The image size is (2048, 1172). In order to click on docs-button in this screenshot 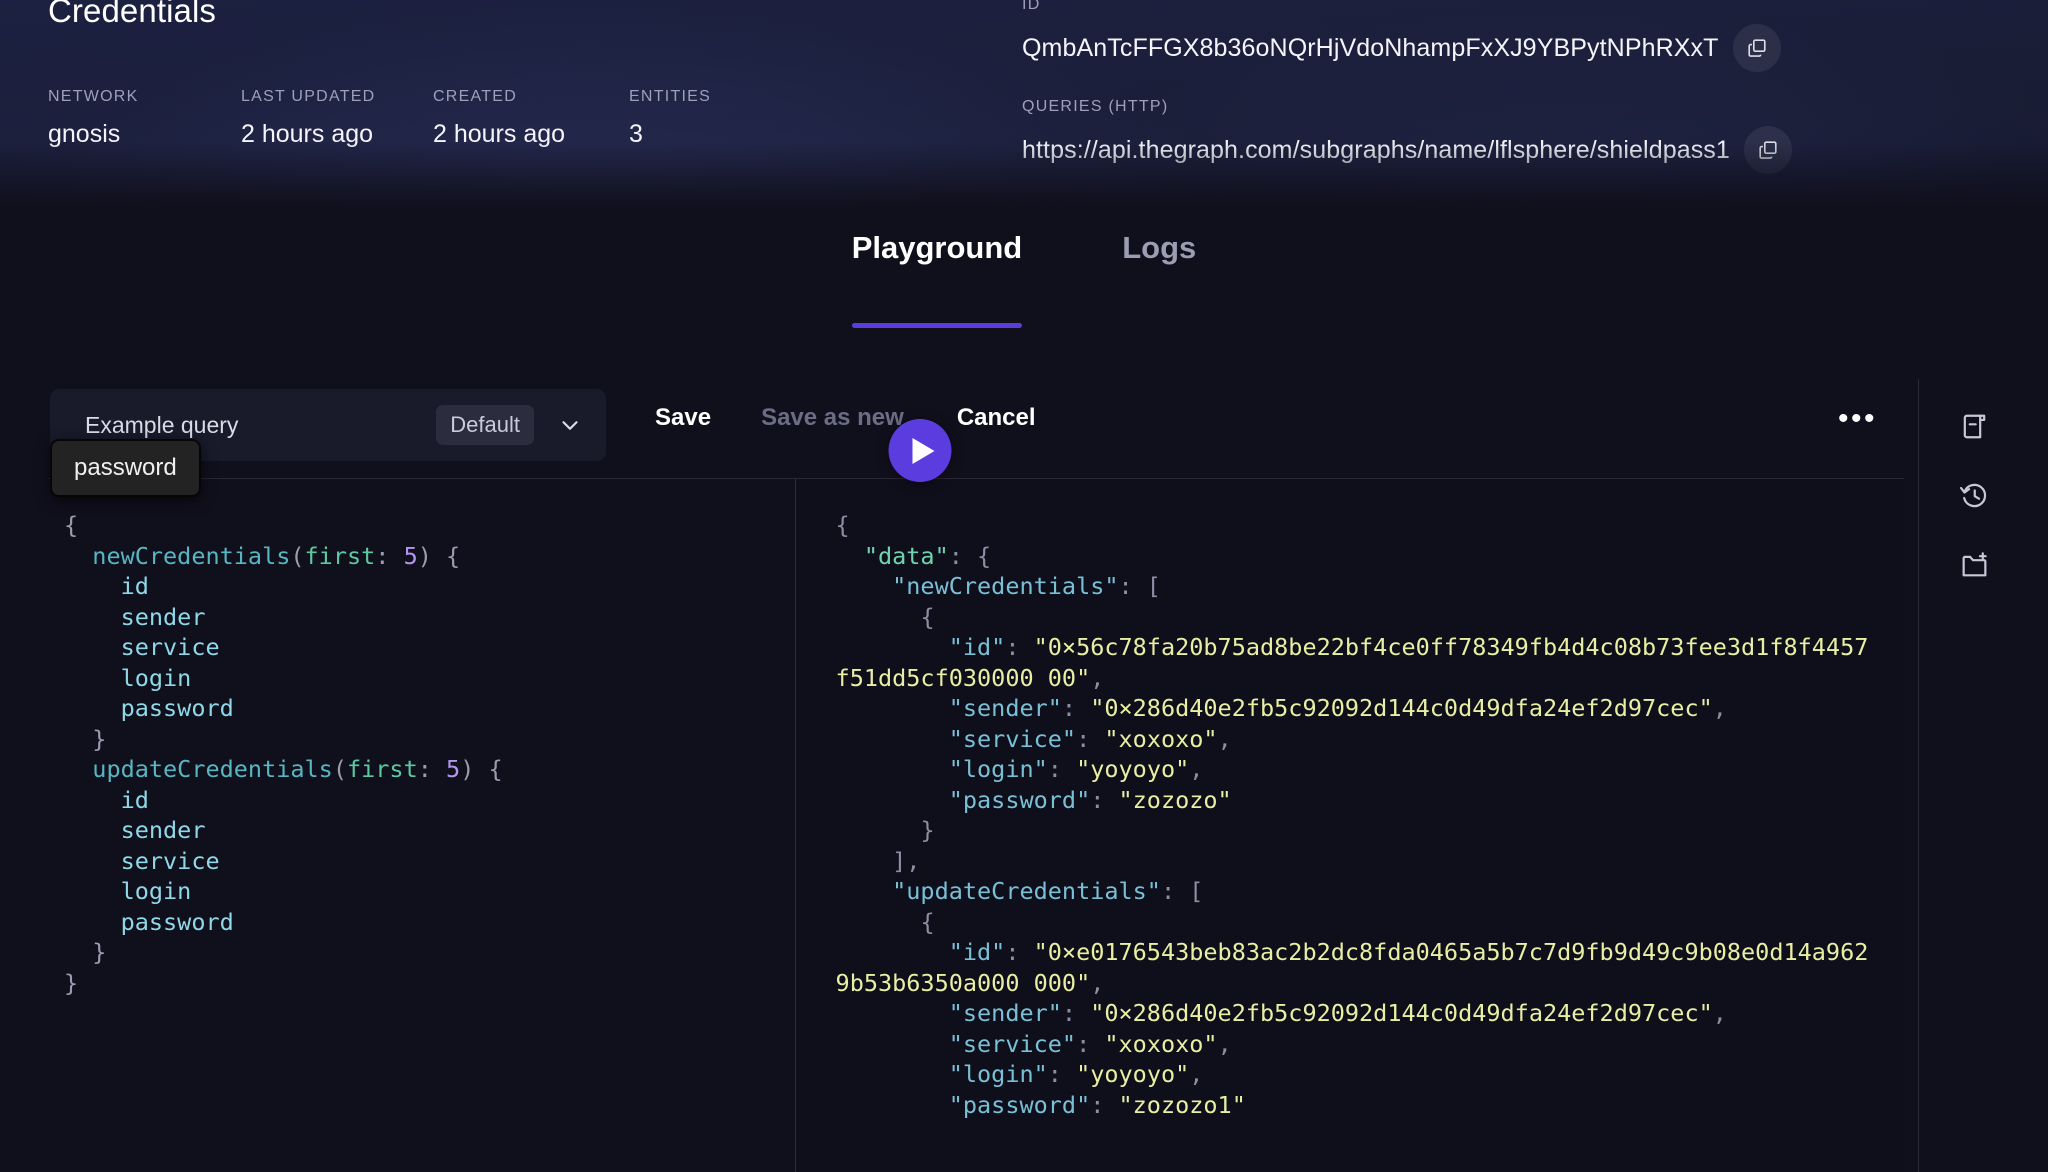, I will do `click(1974, 429)`.